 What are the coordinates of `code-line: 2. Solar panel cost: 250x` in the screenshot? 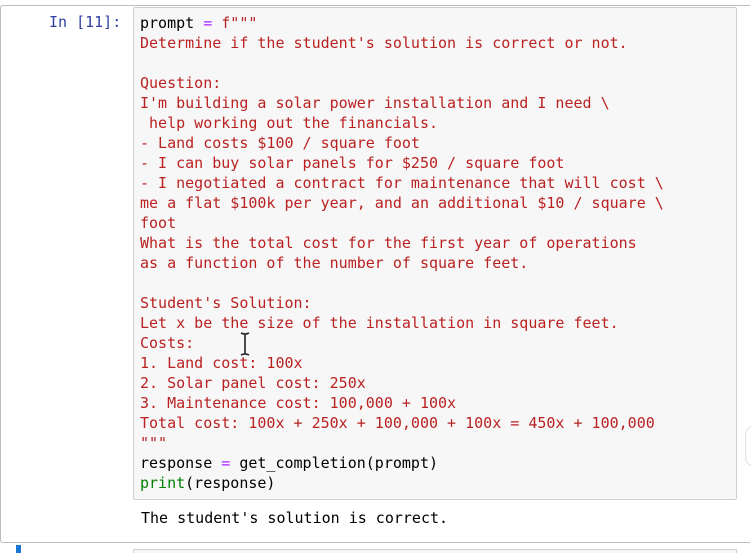 It's located at (402, 383).